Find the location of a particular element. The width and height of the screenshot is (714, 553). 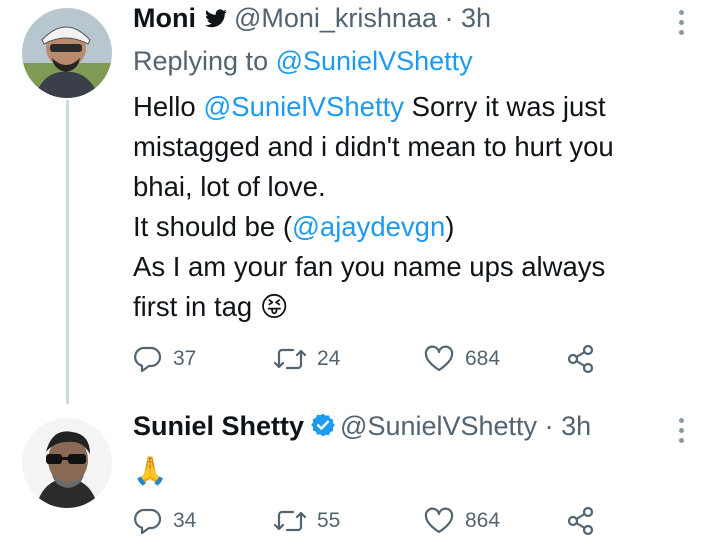

retweet-button: 24 is located at coordinates (306, 359).